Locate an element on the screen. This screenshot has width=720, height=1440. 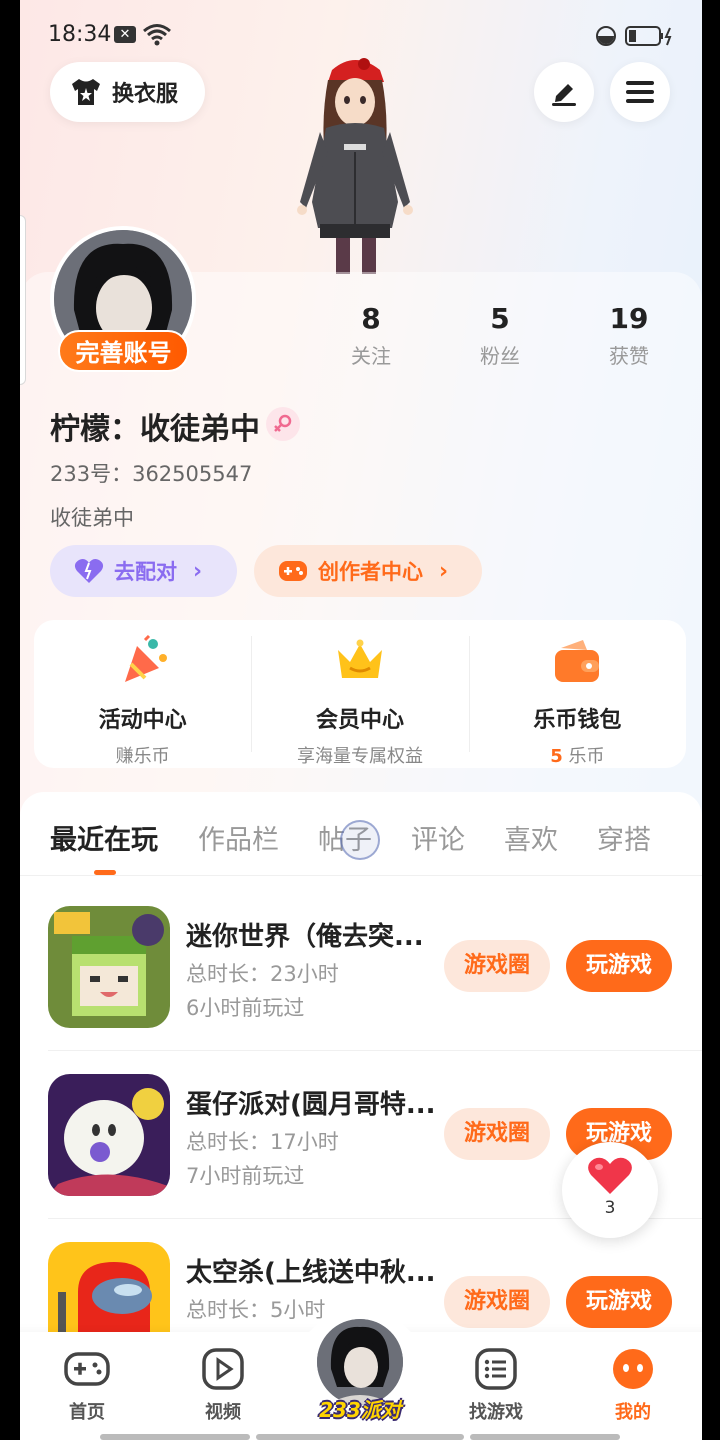
wallet-icon is located at coordinates (577, 661).